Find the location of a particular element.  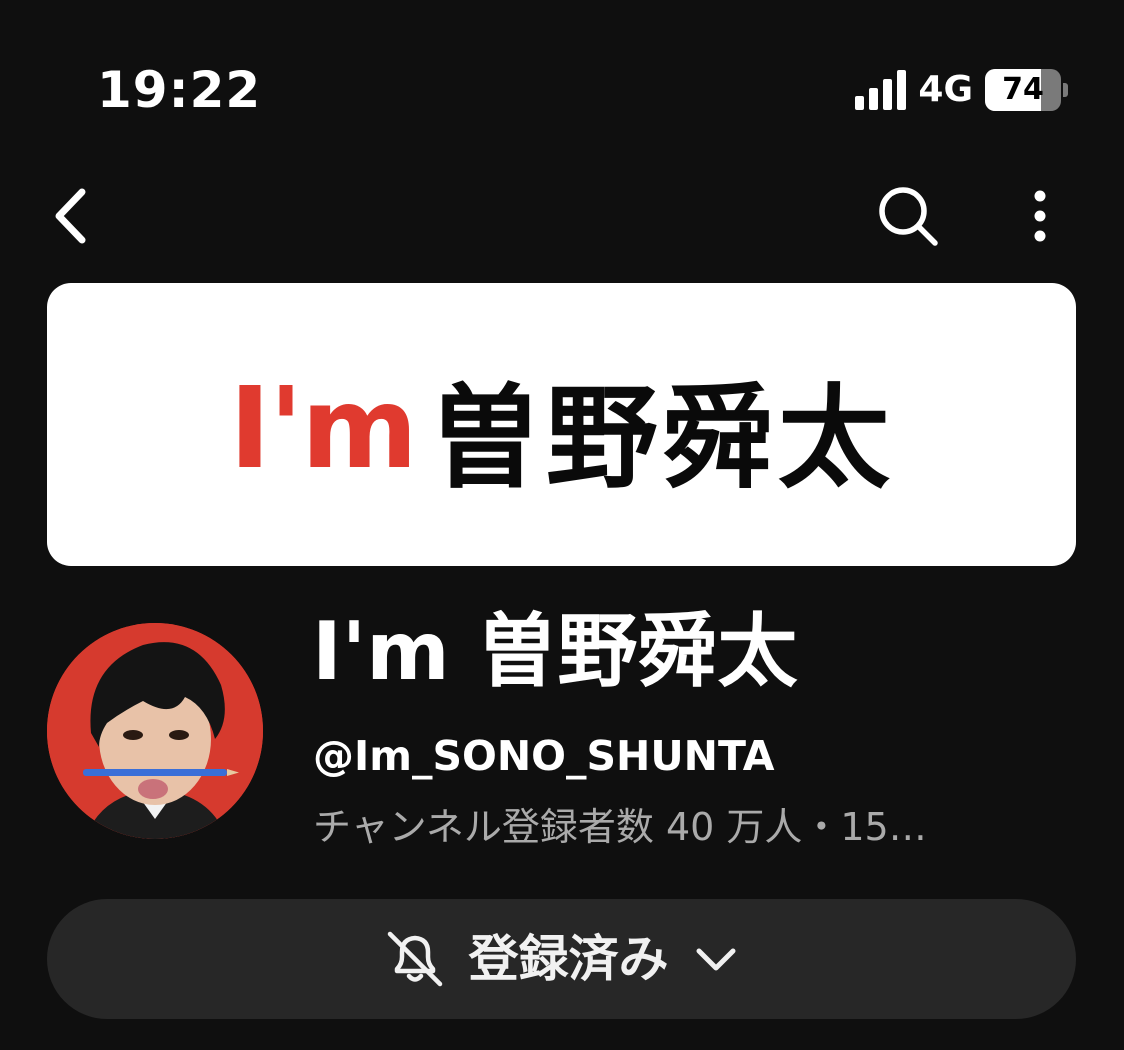

search-icon is located at coordinates (908, 216).